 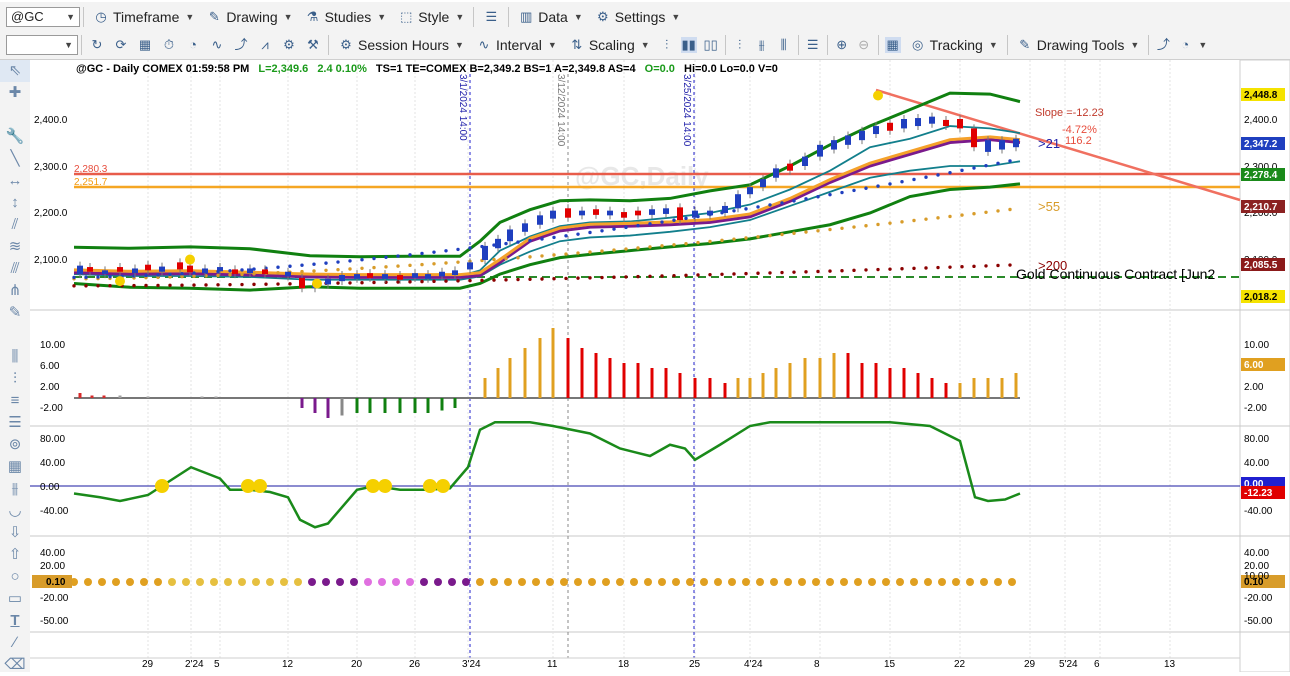 I want to click on style-button: ⬚ Style ▼, so click(x=431, y=17).